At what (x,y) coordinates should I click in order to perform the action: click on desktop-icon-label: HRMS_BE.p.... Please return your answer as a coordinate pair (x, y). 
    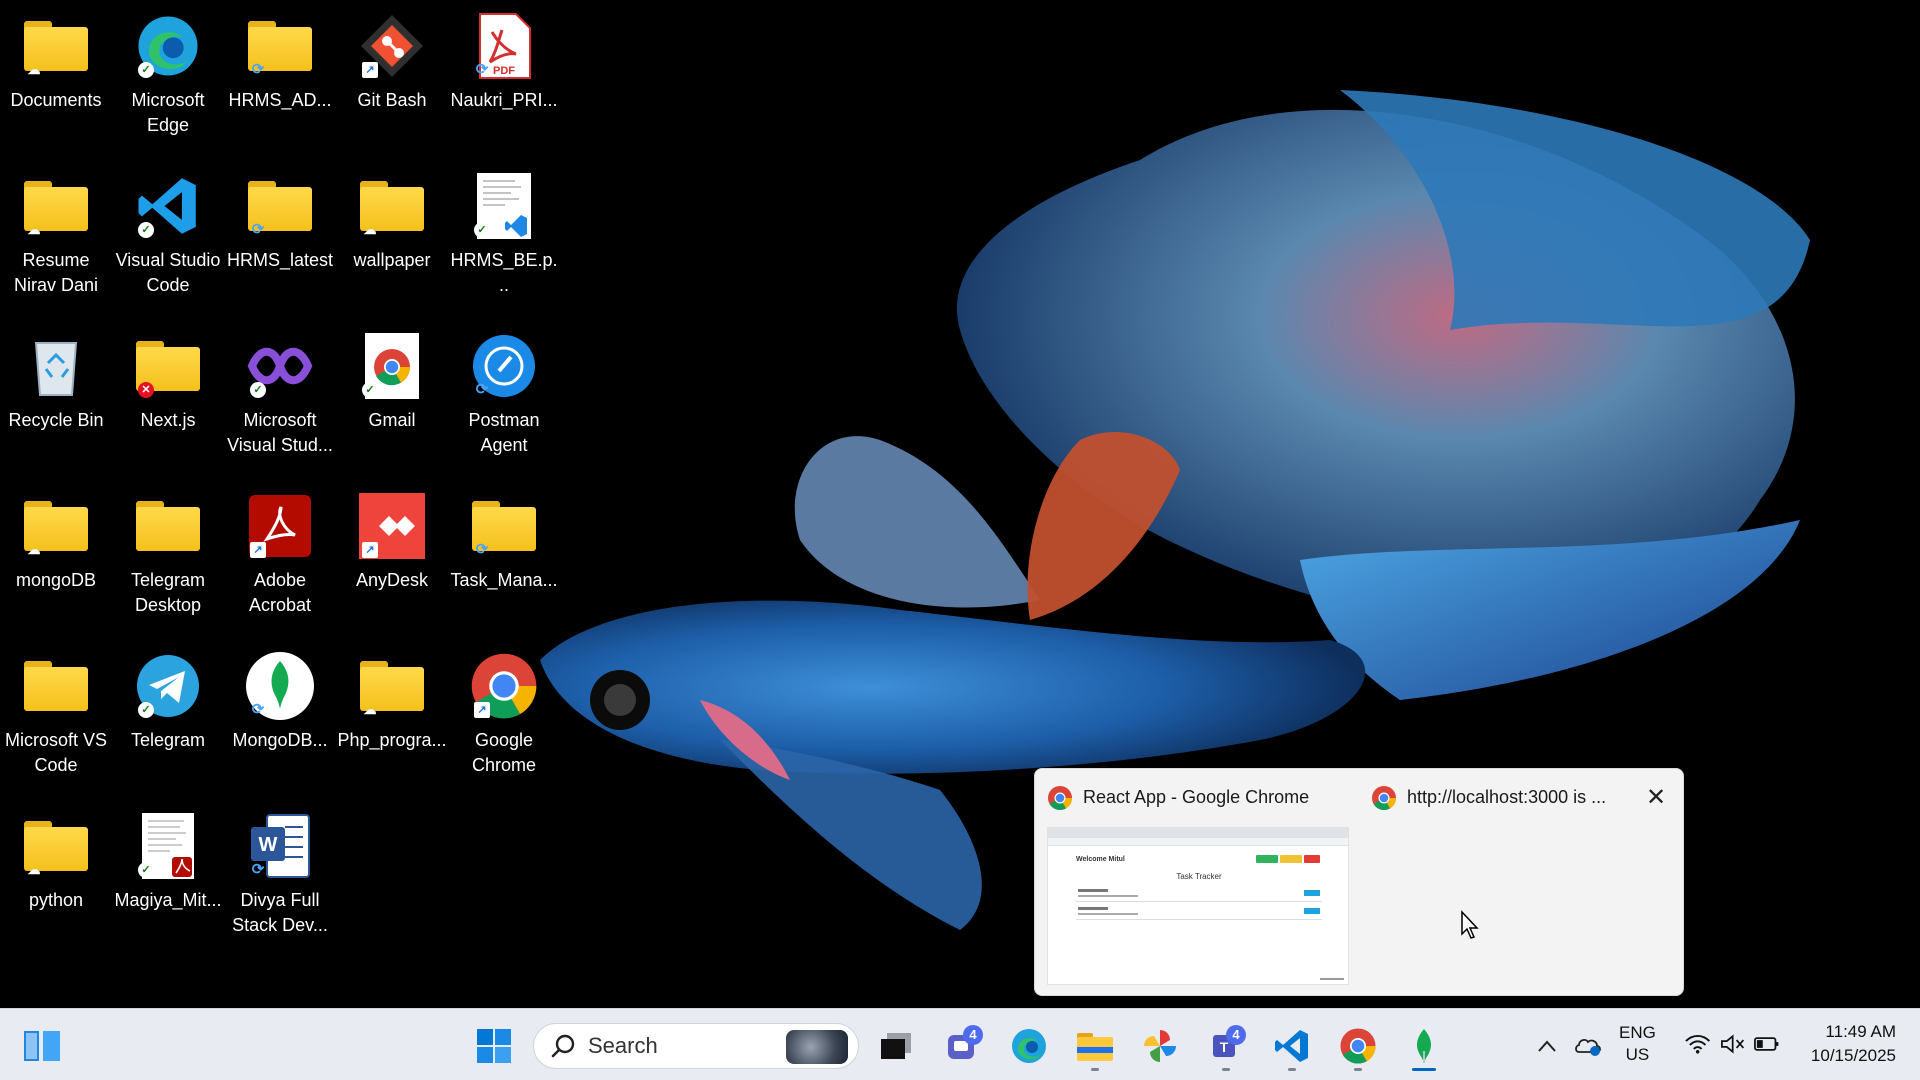
    Looking at the image, I should click on (504, 272).